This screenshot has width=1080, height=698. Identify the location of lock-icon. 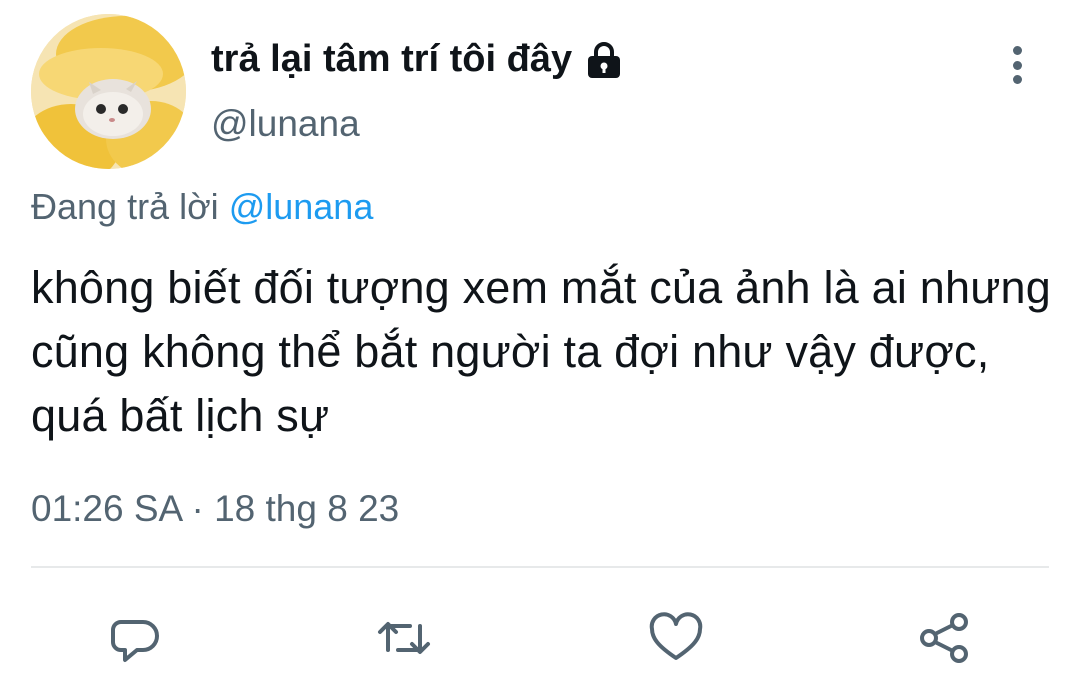
(604, 60).